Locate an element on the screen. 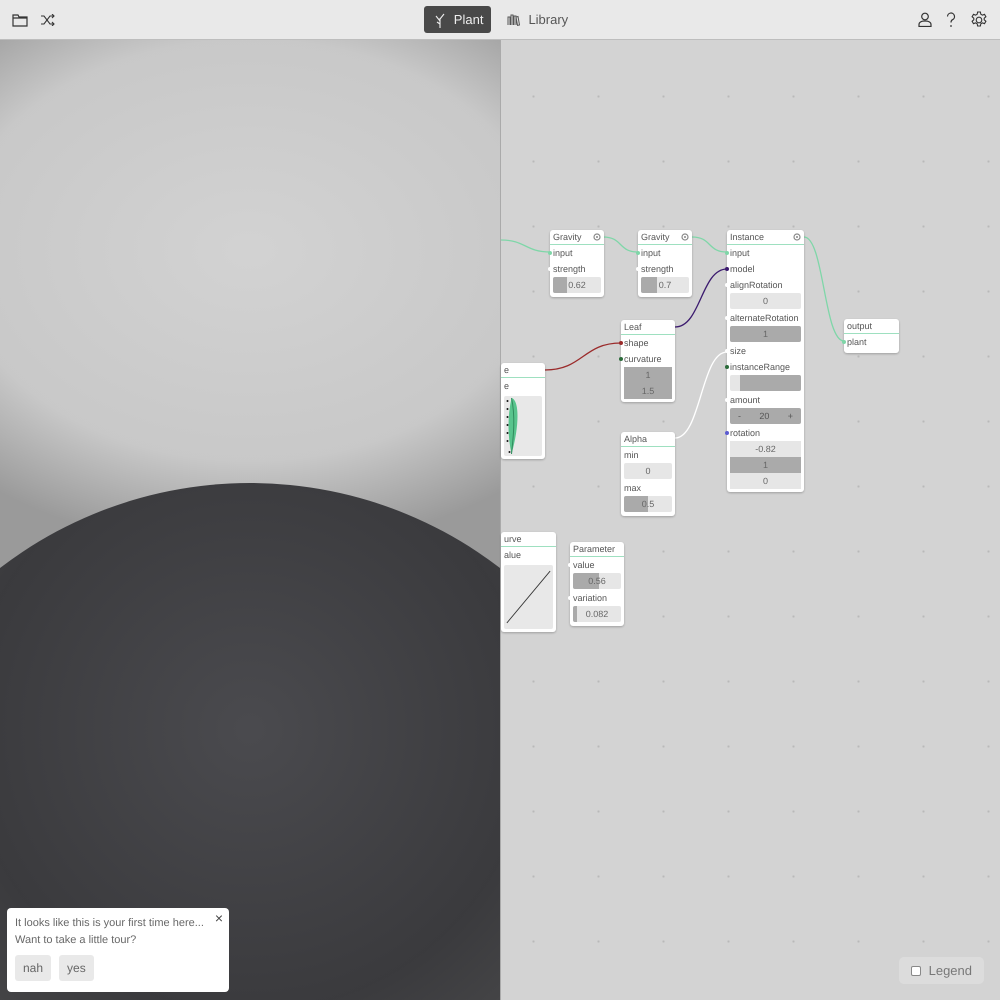 The width and height of the screenshot is (1000, 1000). slider: 0.5 is located at coordinates (648, 504).